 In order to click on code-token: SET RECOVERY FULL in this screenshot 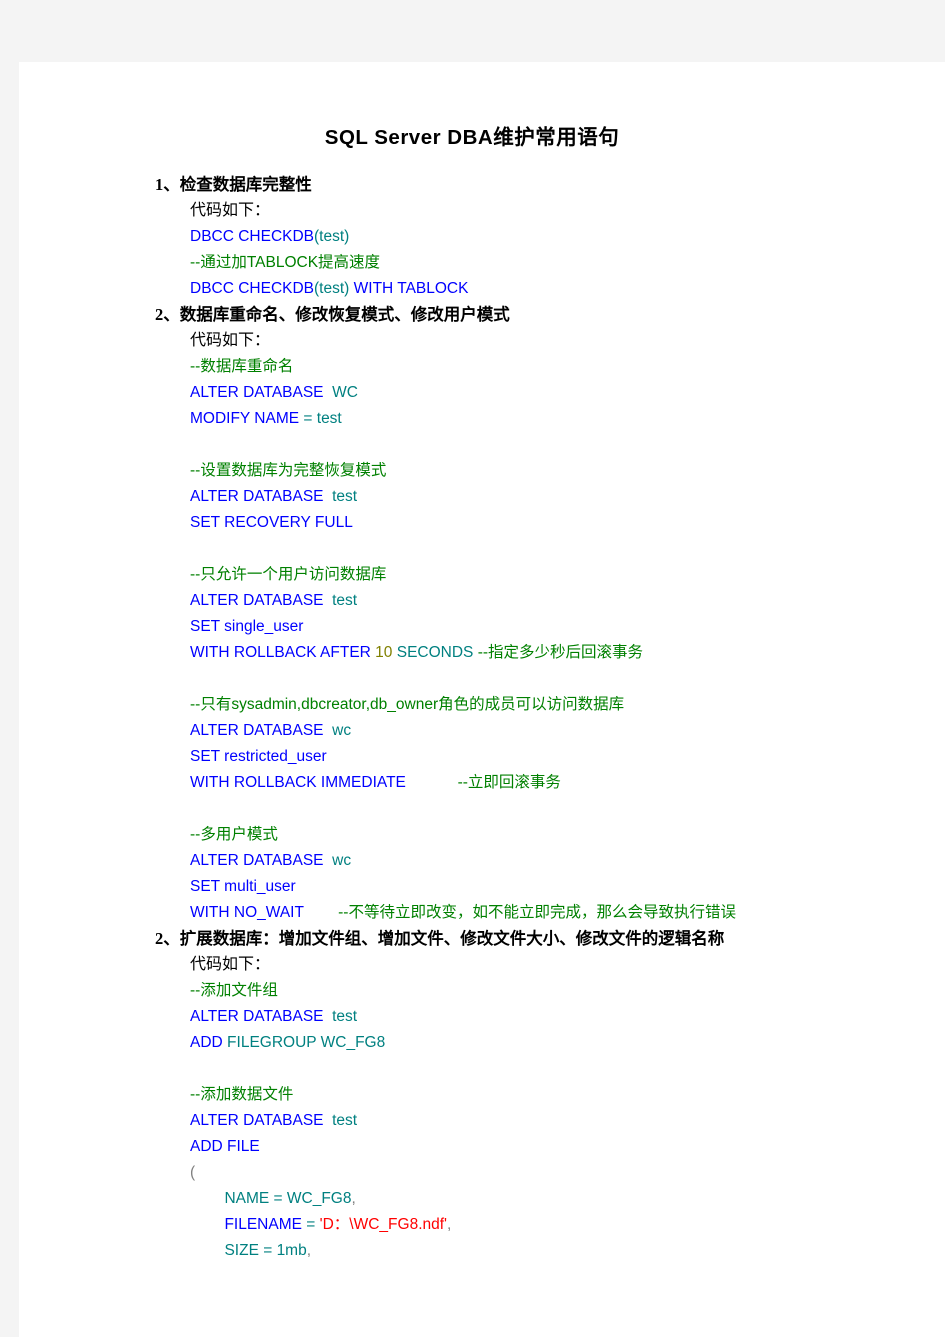, I will do `click(271, 522)`.